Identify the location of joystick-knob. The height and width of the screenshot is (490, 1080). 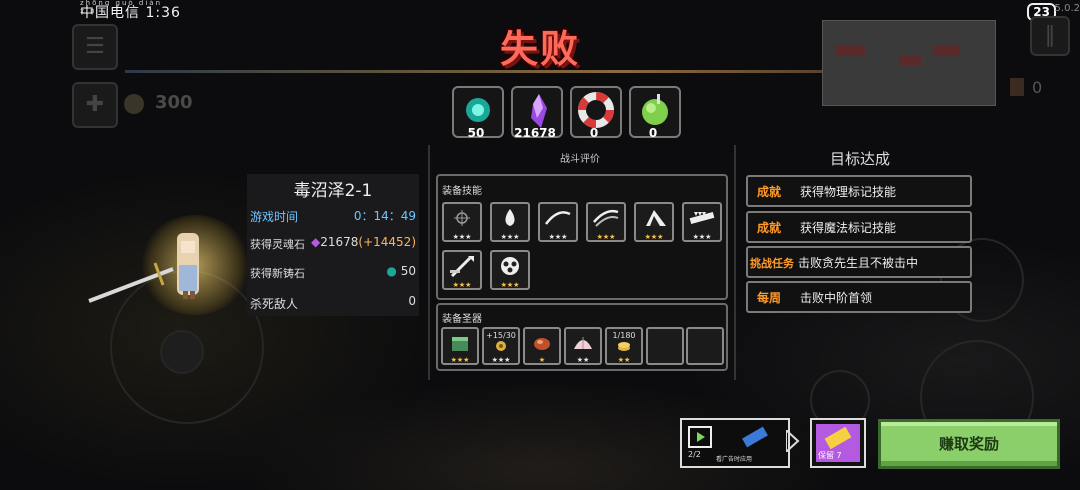
(182, 352).